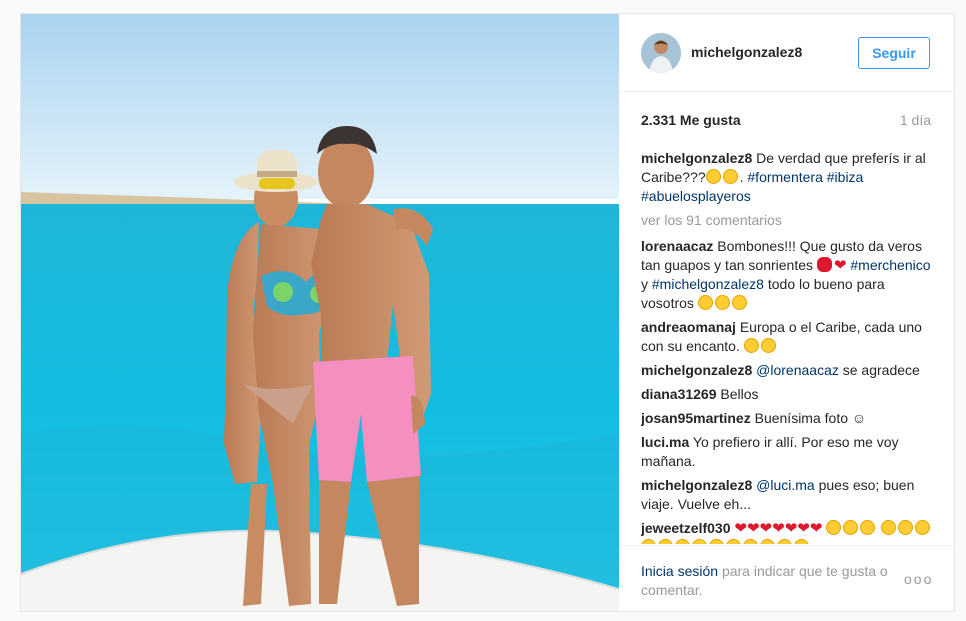 This screenshot has width=966, height=621. Describe the element at coordinates (665, 442) in the screenshot. I see `comment-author: luci.ma` at that location.